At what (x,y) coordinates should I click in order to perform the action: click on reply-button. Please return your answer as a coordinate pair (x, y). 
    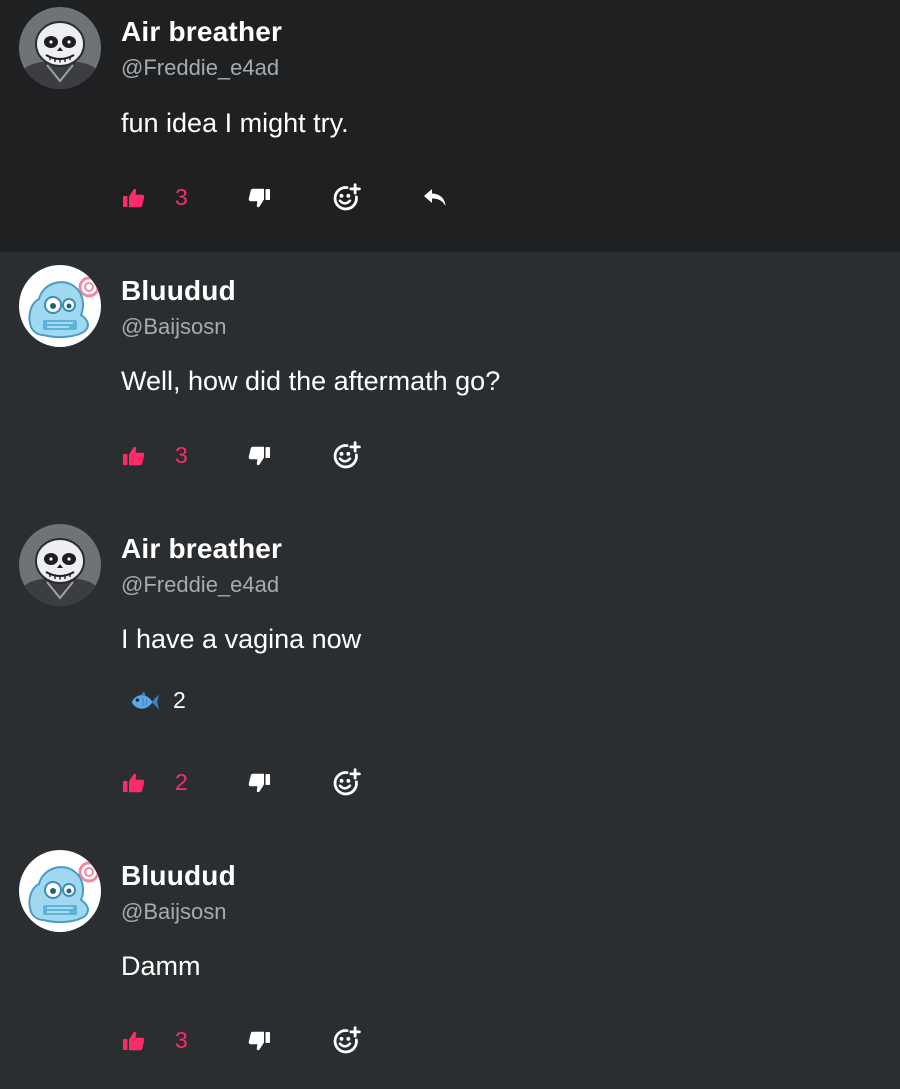
    Looking at the image, I should click on (435, 198).